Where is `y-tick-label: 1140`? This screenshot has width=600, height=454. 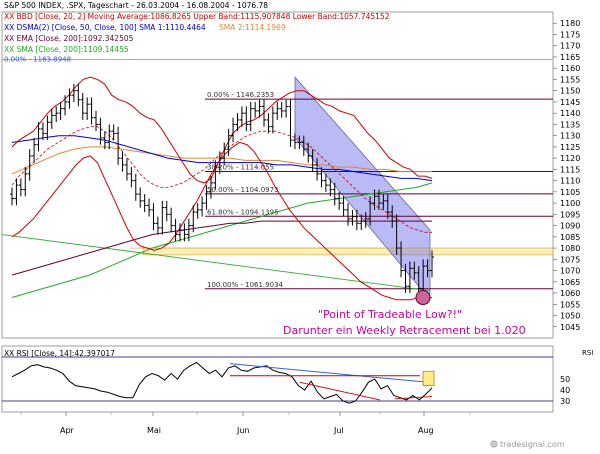 y-tick-label: 1140 is located at coordinates (570, 113).